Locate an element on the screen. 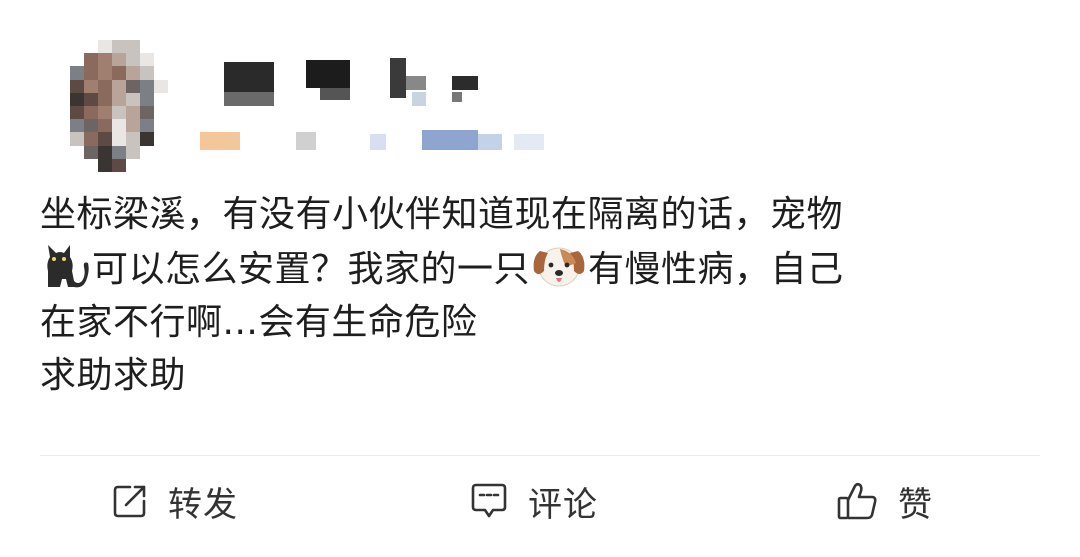 Image resolution: width=1080 pixels, height=557 pixels. divider is located at coordinates (540, 455).